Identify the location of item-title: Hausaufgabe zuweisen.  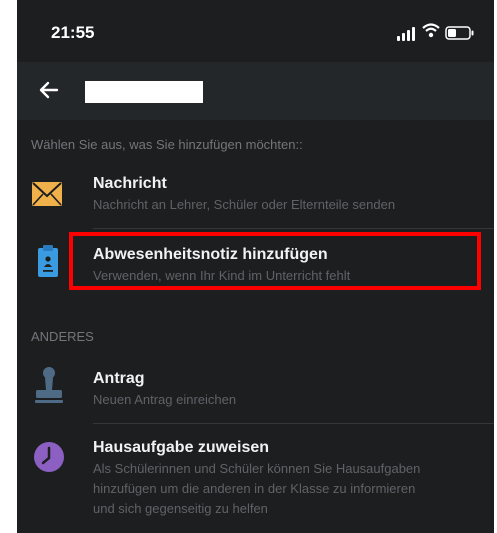
(181, 447).